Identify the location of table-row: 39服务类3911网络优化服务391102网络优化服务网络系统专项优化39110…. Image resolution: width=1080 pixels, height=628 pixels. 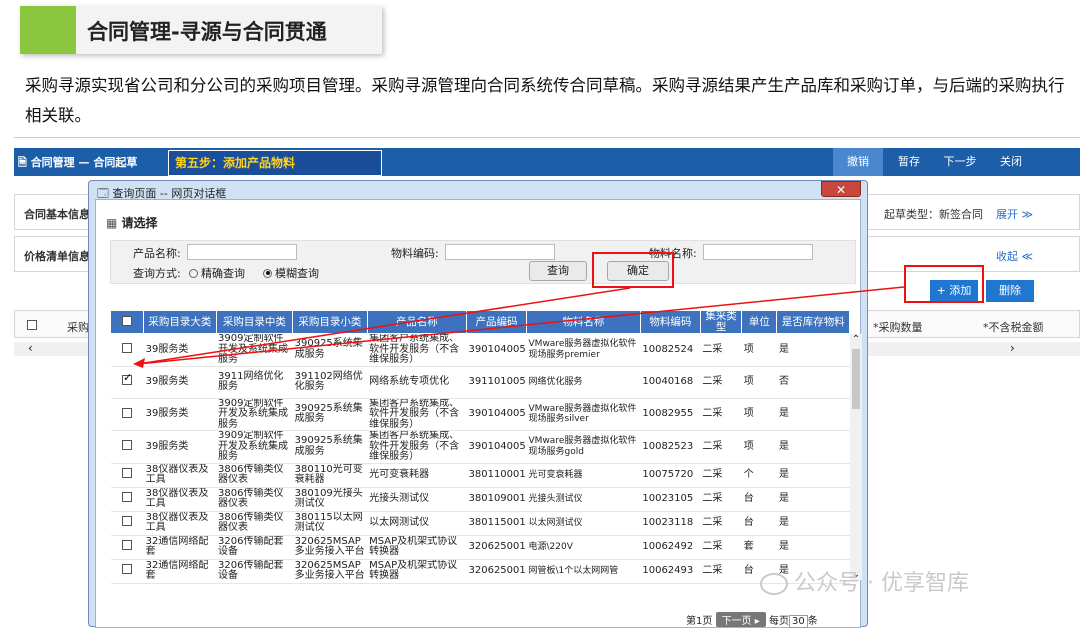
(480, 382).